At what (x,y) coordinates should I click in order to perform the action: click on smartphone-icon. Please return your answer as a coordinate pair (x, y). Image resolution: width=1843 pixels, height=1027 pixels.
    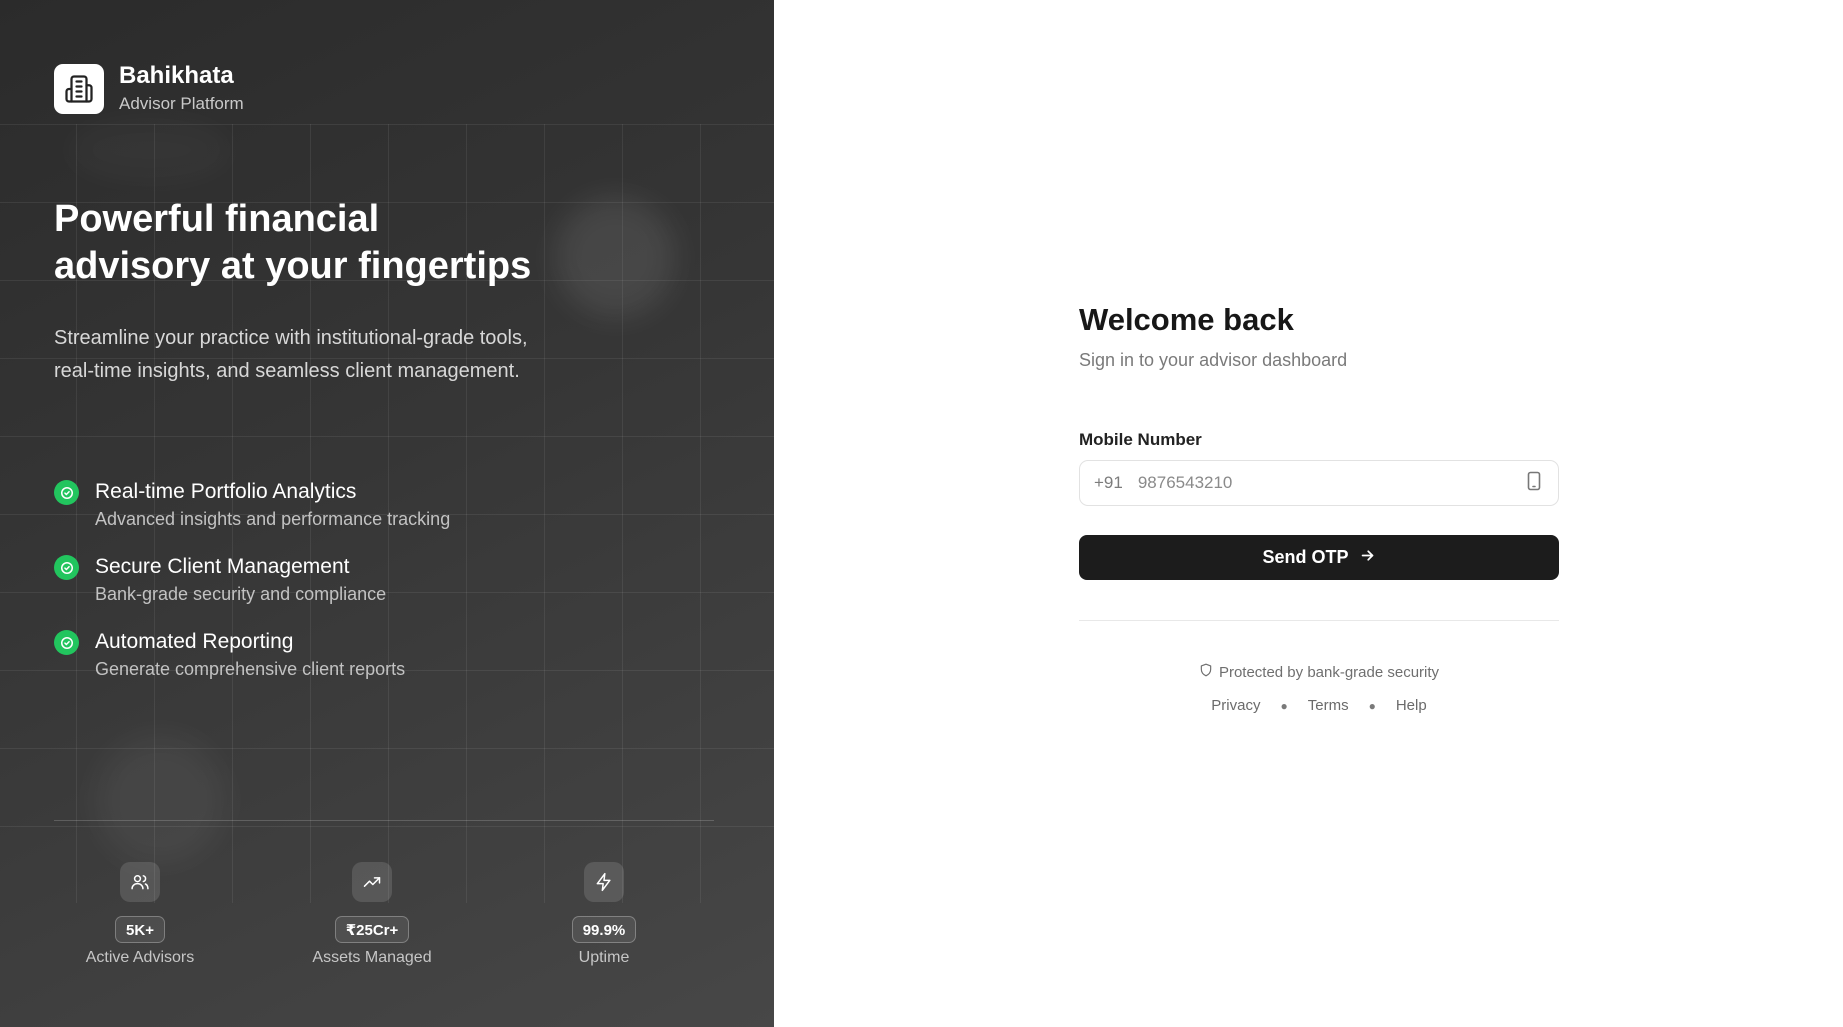
    Looking at the image, I should click on (1534, 483).